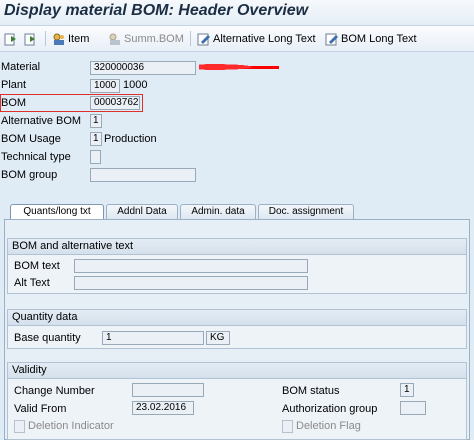  I want to click on bom-usage-label: BOM Usage, so click(31, 139).